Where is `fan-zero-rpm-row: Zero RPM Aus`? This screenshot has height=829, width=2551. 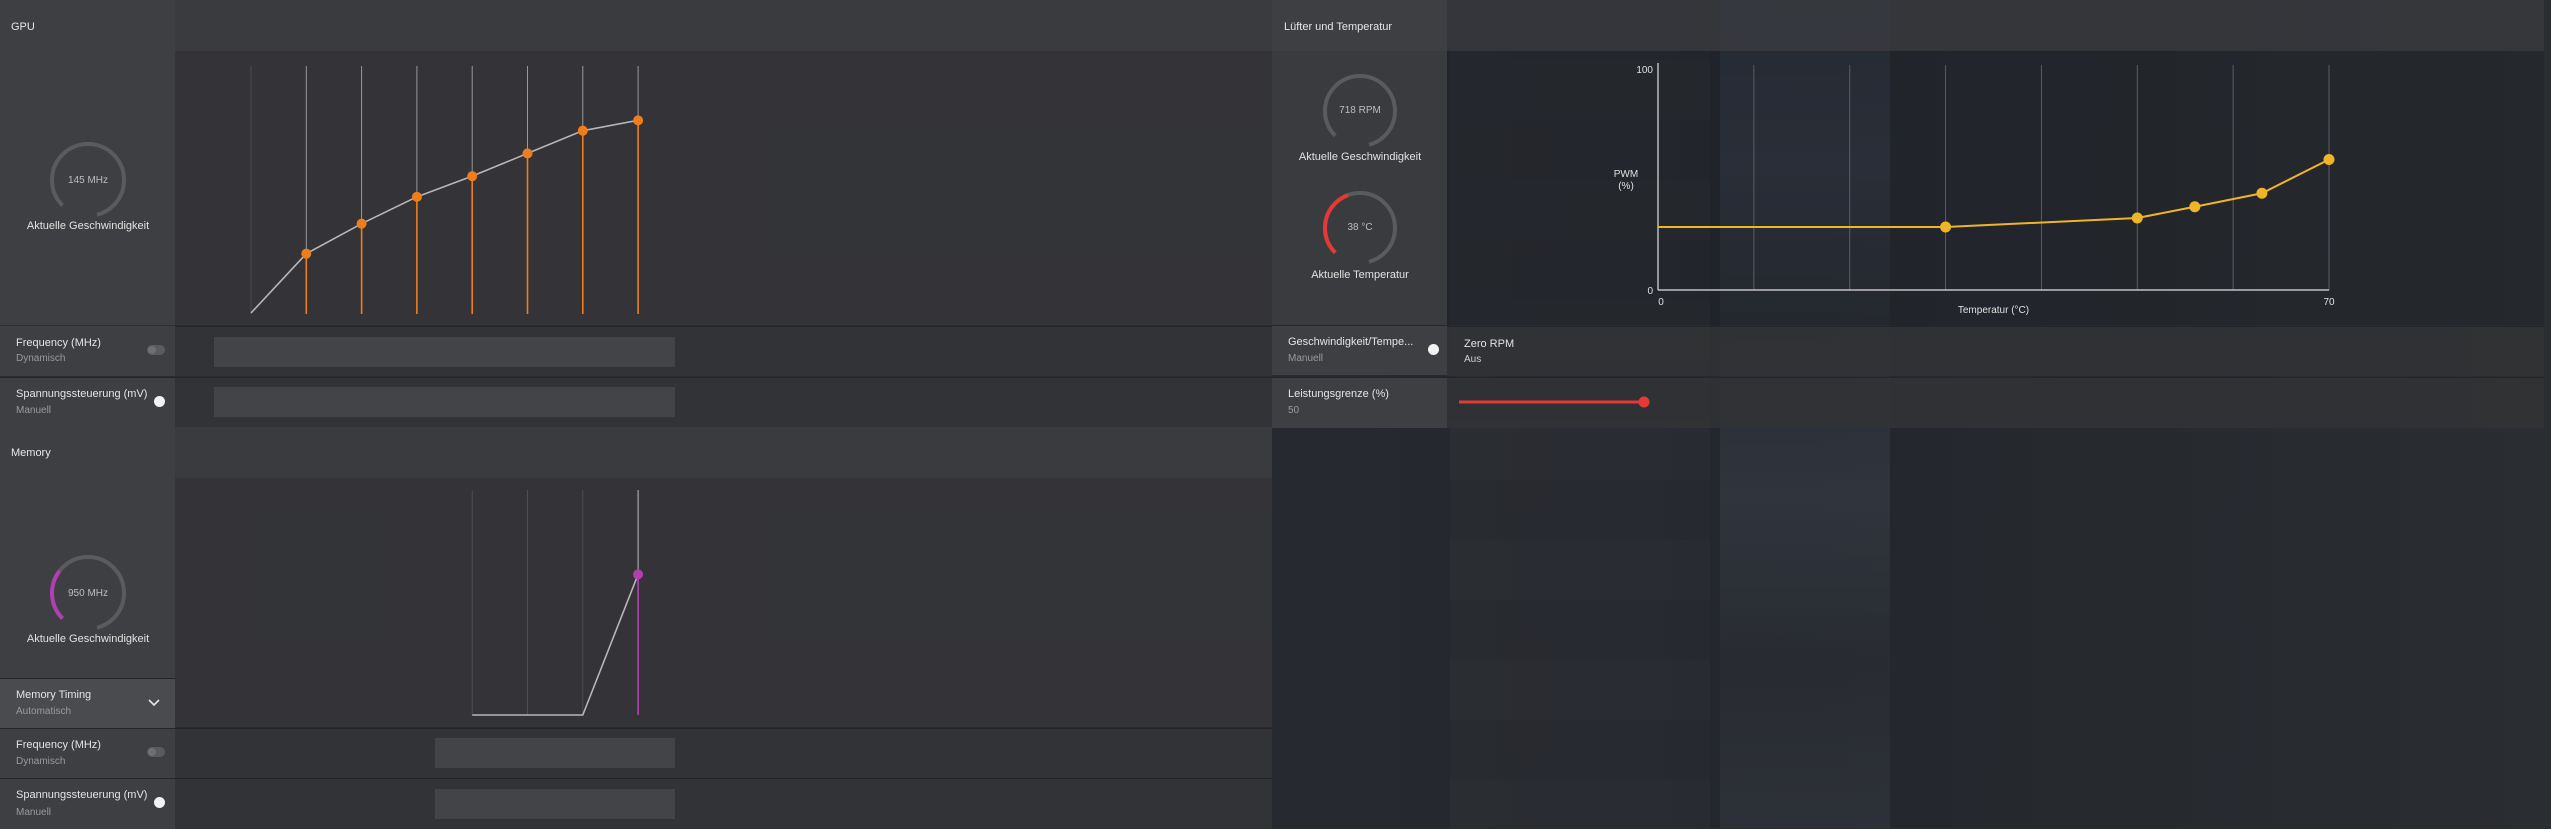
fan-zero-rpm-row: Zero RPM Aus is located at coordinates (1995, 351).